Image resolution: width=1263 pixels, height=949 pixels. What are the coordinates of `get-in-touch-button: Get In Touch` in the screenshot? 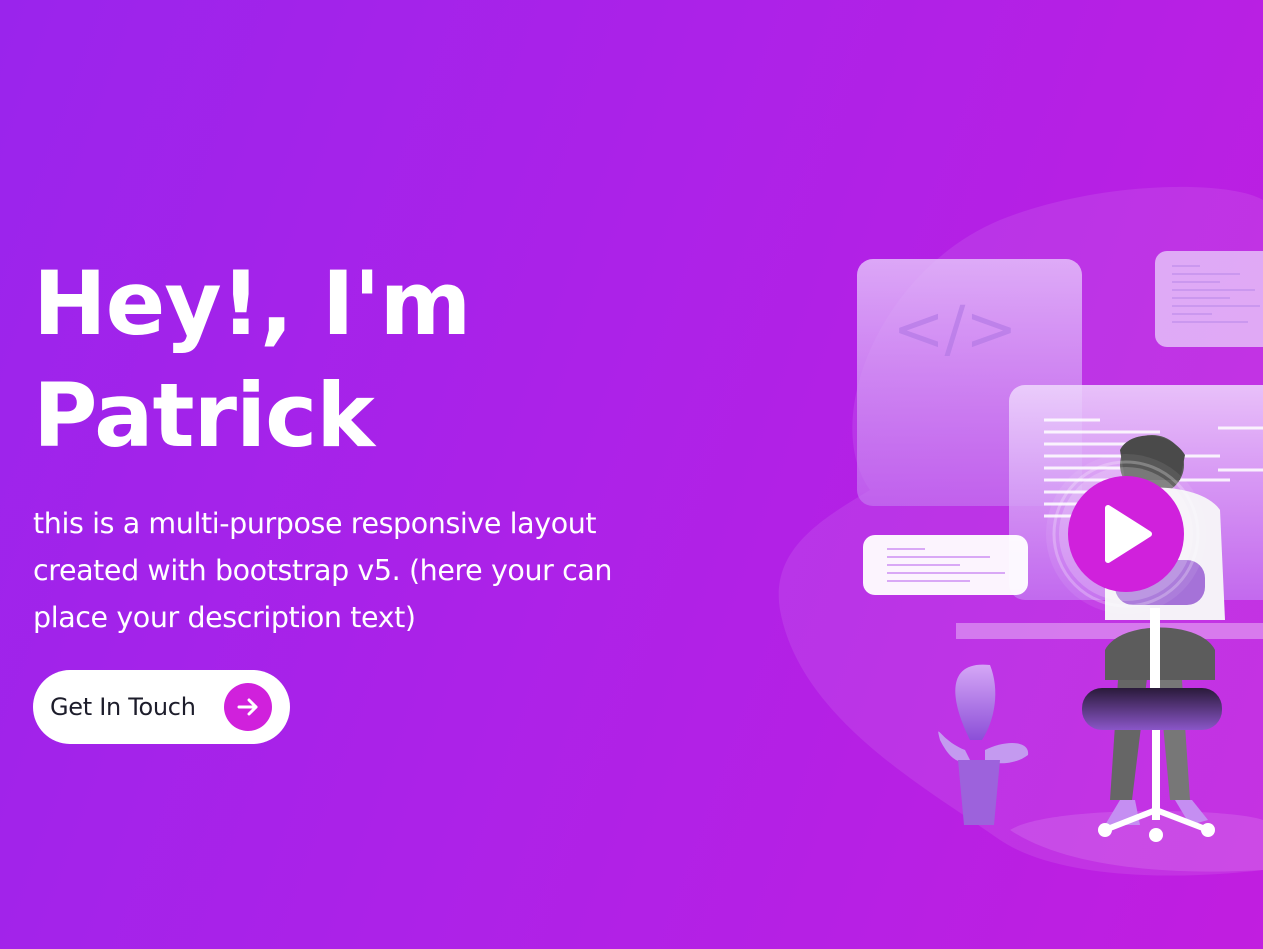 It's located at (161, 707).